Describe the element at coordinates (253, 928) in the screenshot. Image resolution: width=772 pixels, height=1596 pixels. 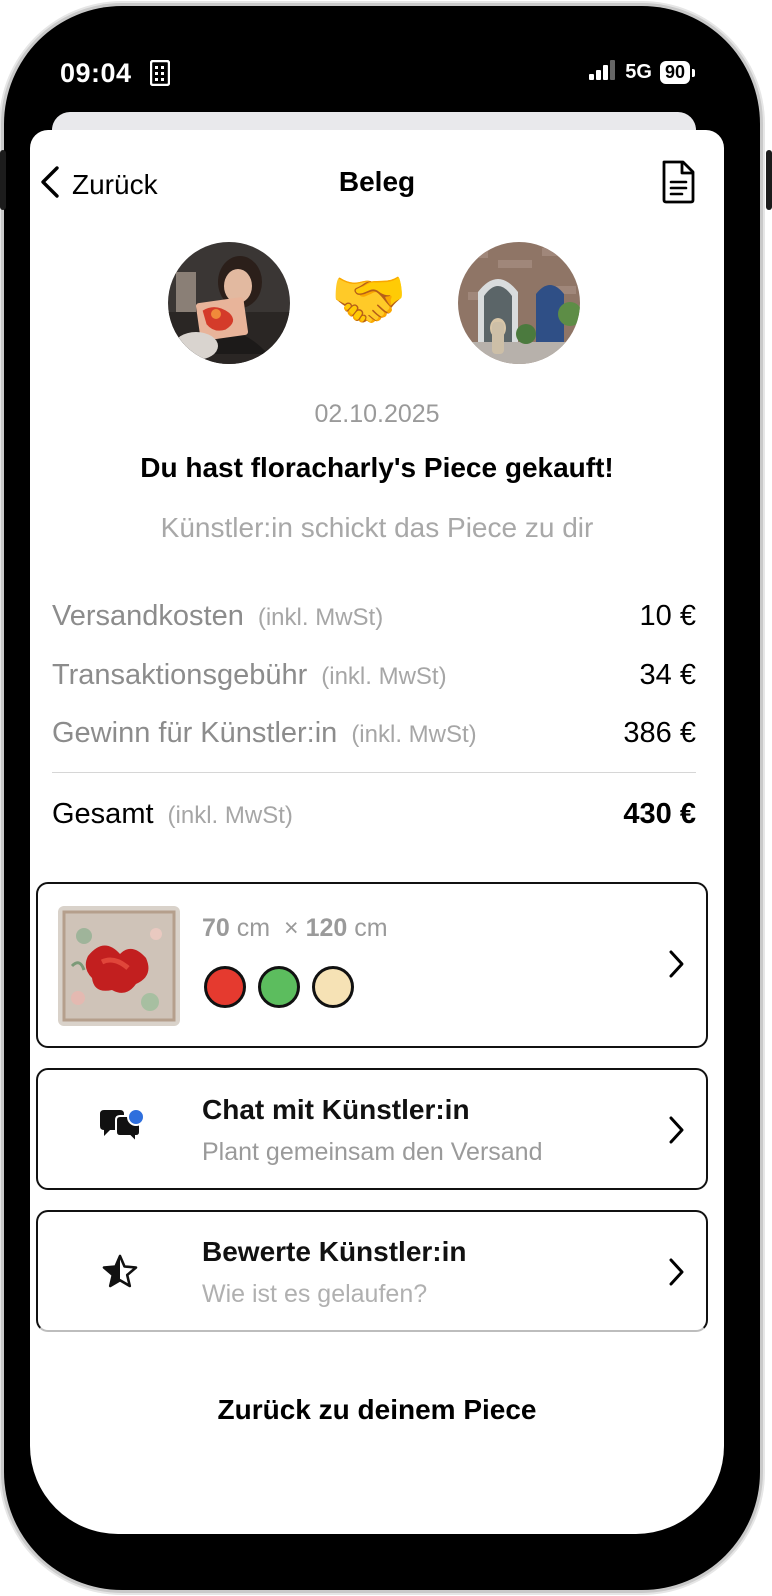
I see `width-unit: cm` at that location.